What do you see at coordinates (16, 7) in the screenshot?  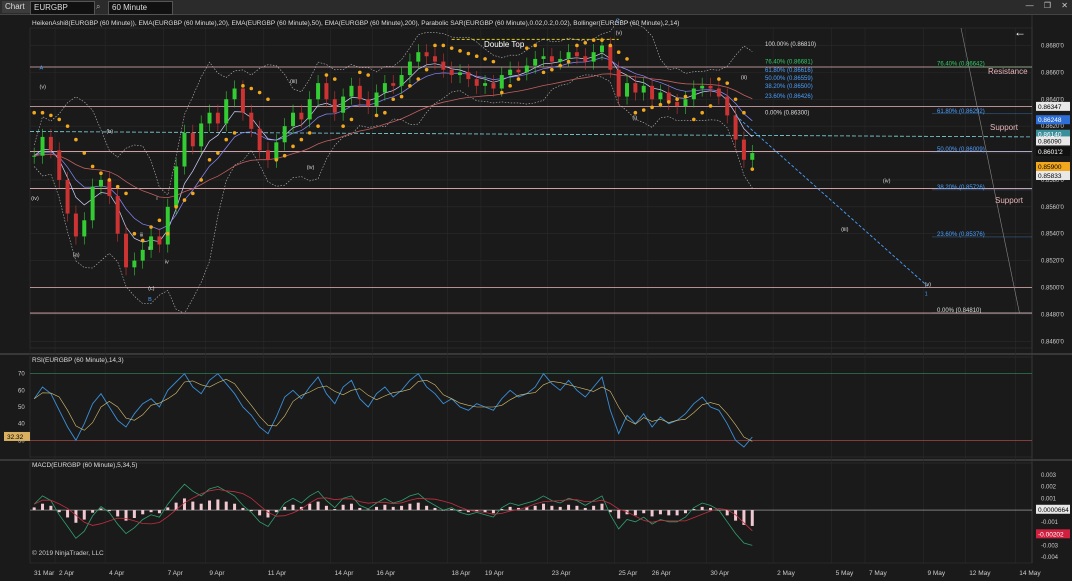 I see `chart-tab: Chart` at bounding box center [16, 7].